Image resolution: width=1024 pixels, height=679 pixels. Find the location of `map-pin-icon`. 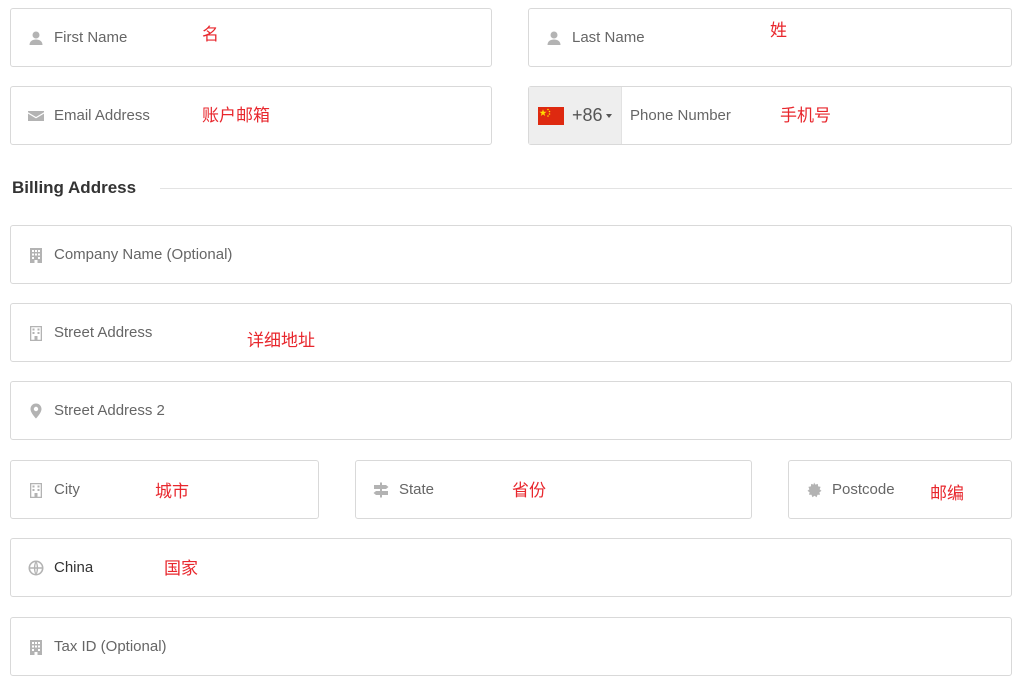

map-pin-icon is located at coordinates (36, 411).